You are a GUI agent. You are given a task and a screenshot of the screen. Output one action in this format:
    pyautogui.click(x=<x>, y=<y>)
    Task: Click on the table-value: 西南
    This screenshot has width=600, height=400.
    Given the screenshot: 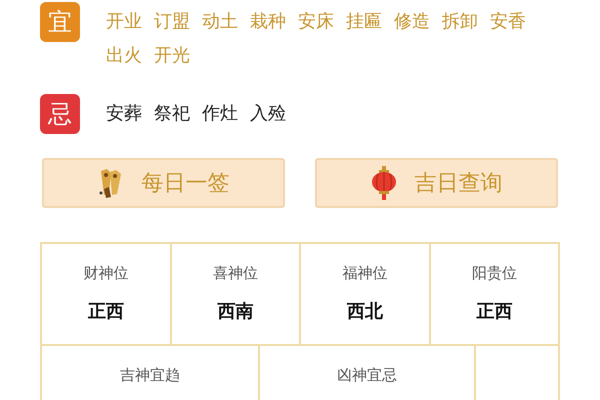 What is the action you would take?
    pyautogui.click(x=235, y=311)
    